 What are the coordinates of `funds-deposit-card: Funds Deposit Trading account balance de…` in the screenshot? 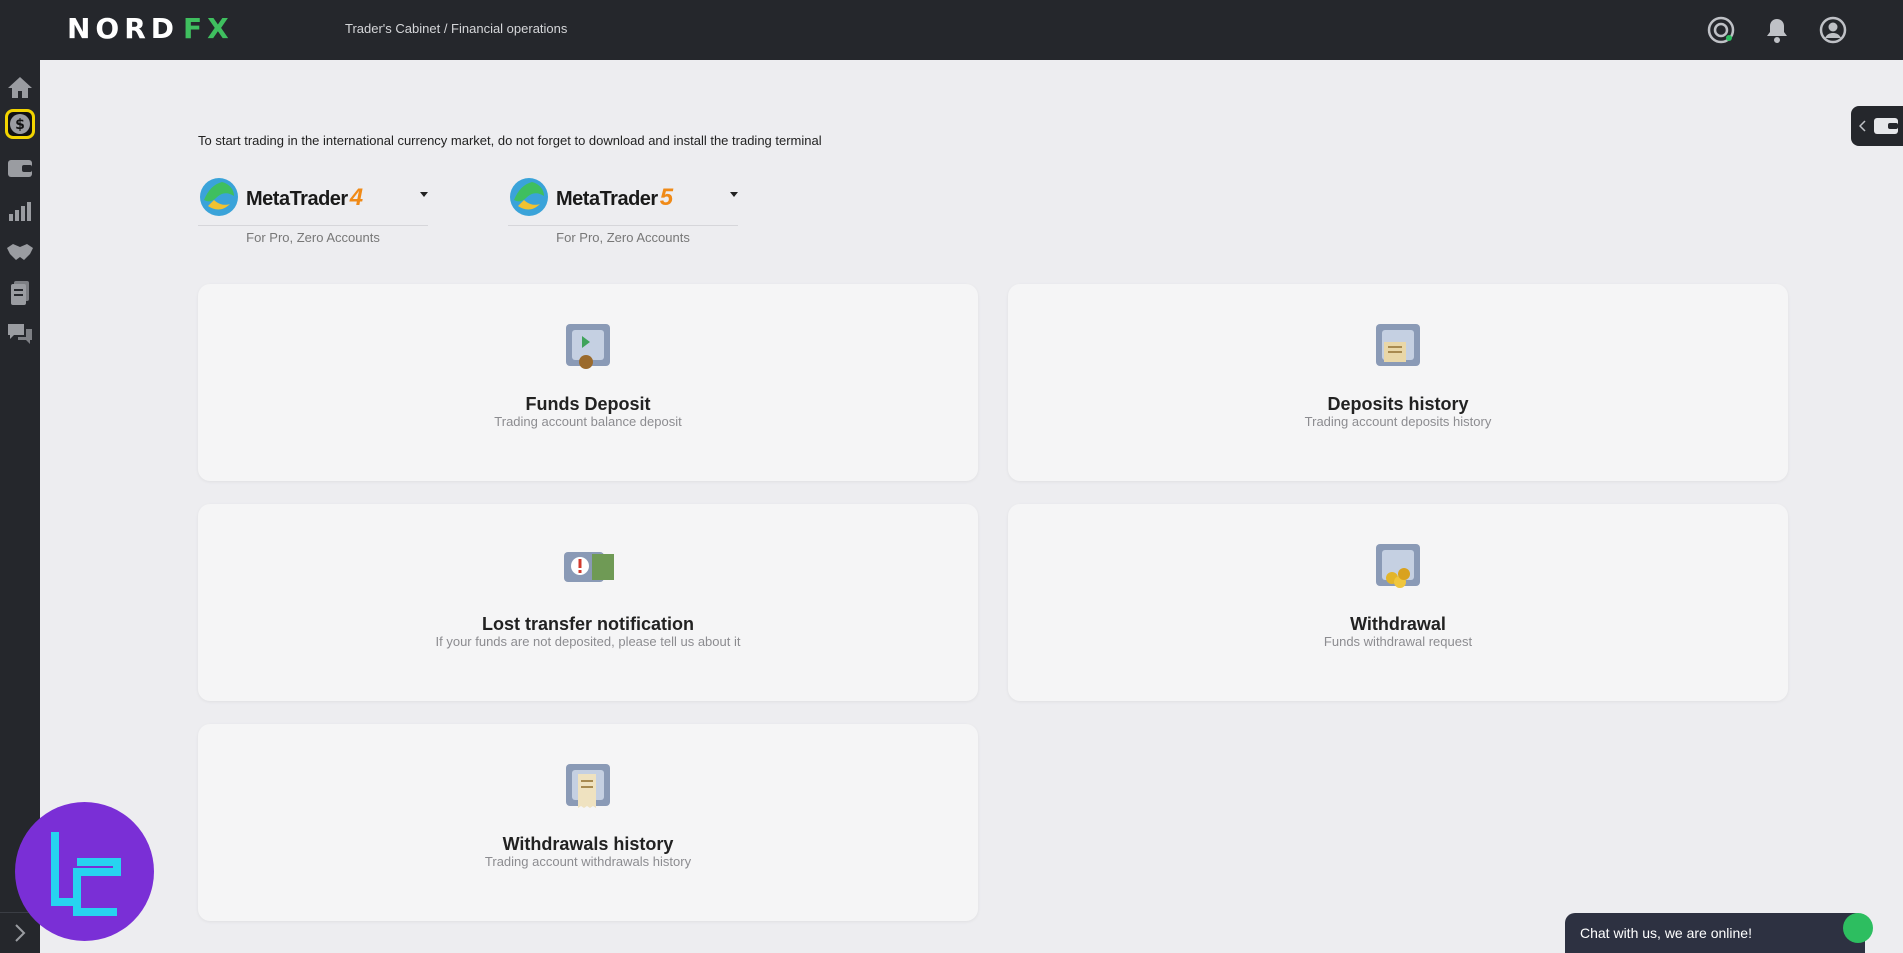 It's located at (588, 382).